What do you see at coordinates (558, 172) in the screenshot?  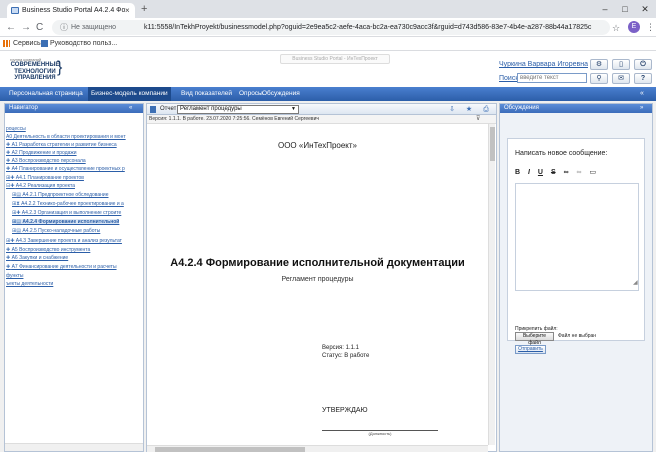 I see `editor-toolbar: B I U S ∞ ∞ ▭` at bounding box center [558, 172].